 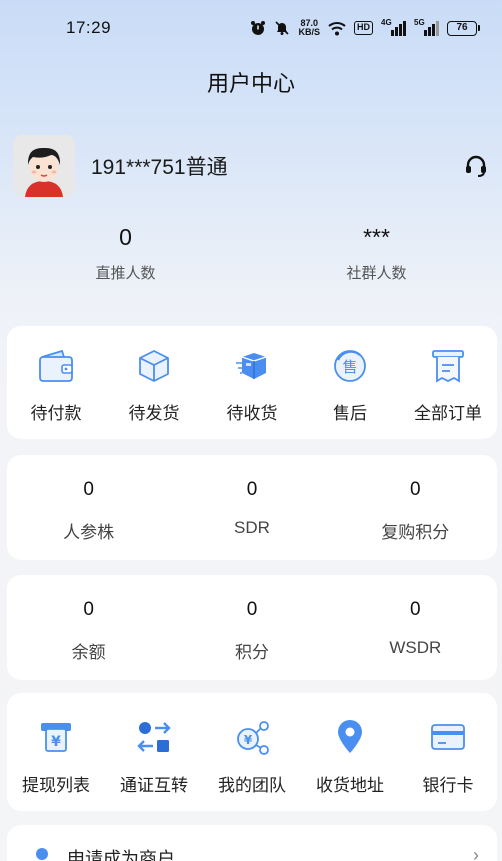 What do you see at coordinates (125, 251) in the screenshot?
I see `stat-direct-referrals: 0 直推人数` at bounding box center [125, 251].